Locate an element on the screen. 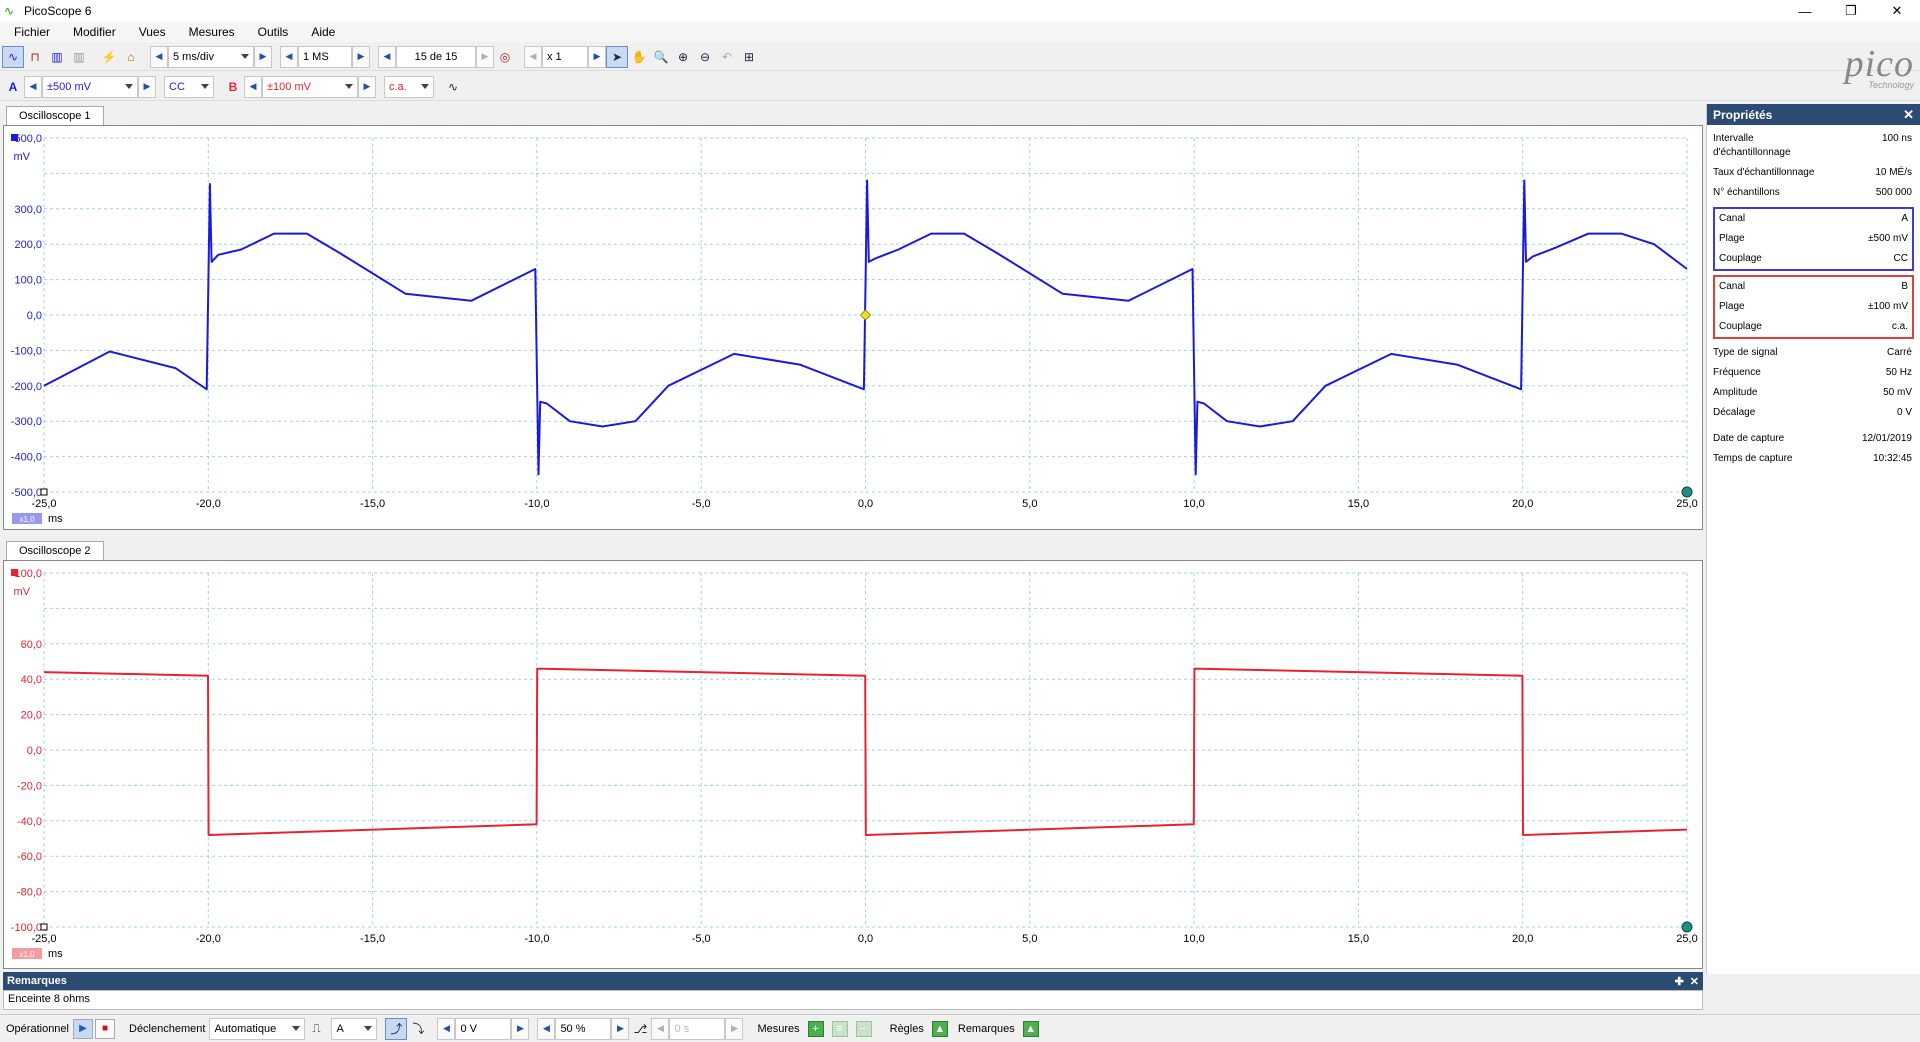  scope-mode-icon: ∿ is located at coordinates (13, 56).